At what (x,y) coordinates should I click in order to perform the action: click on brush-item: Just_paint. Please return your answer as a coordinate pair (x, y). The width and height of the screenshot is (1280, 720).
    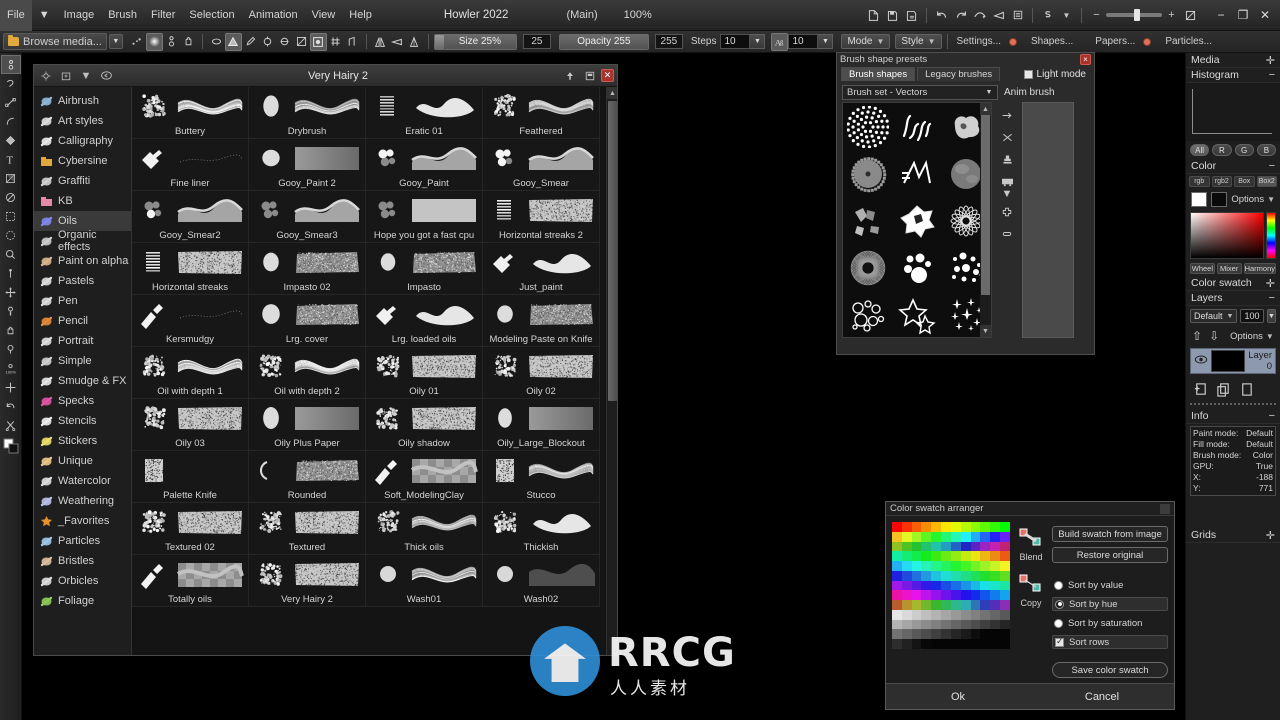
    Looking at the image, I should click on (541, 269).